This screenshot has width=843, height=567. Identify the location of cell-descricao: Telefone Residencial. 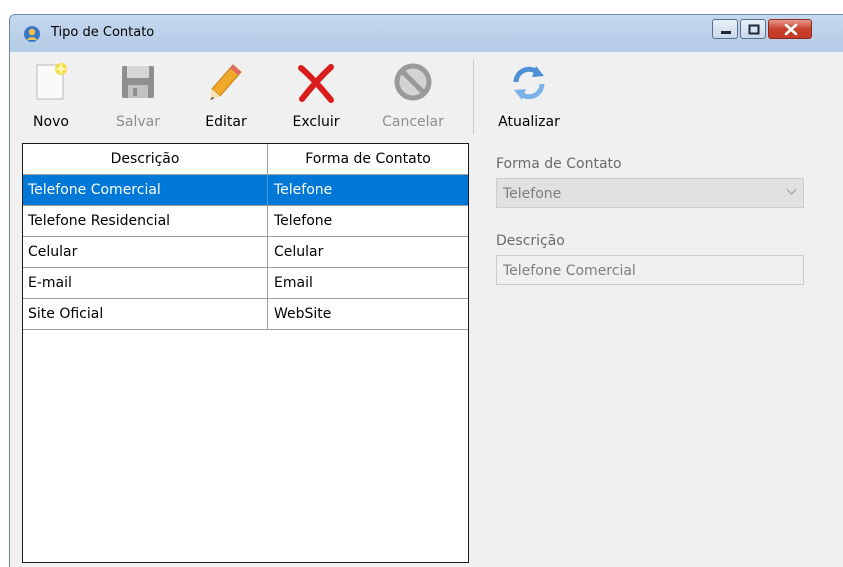
(145, 221).